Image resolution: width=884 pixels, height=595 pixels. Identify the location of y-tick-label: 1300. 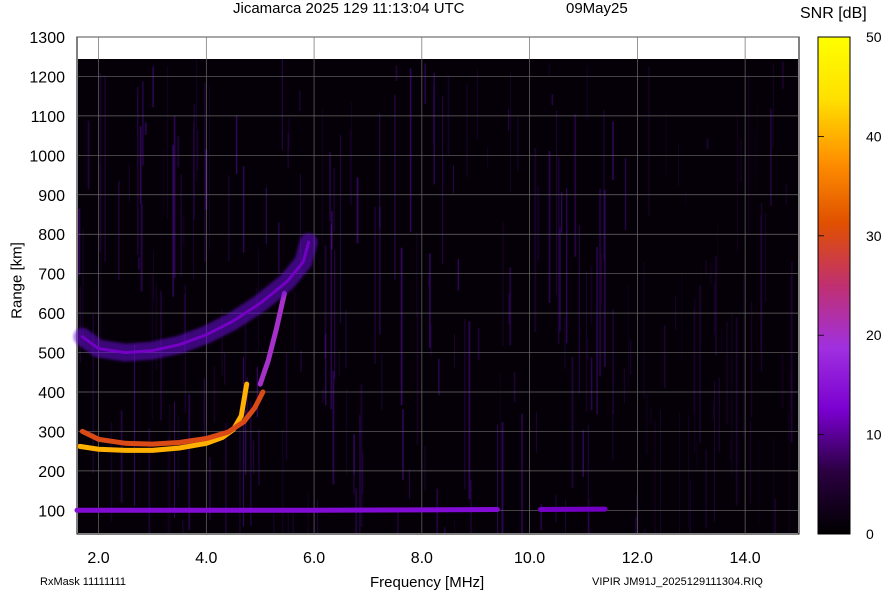
(47, 38).